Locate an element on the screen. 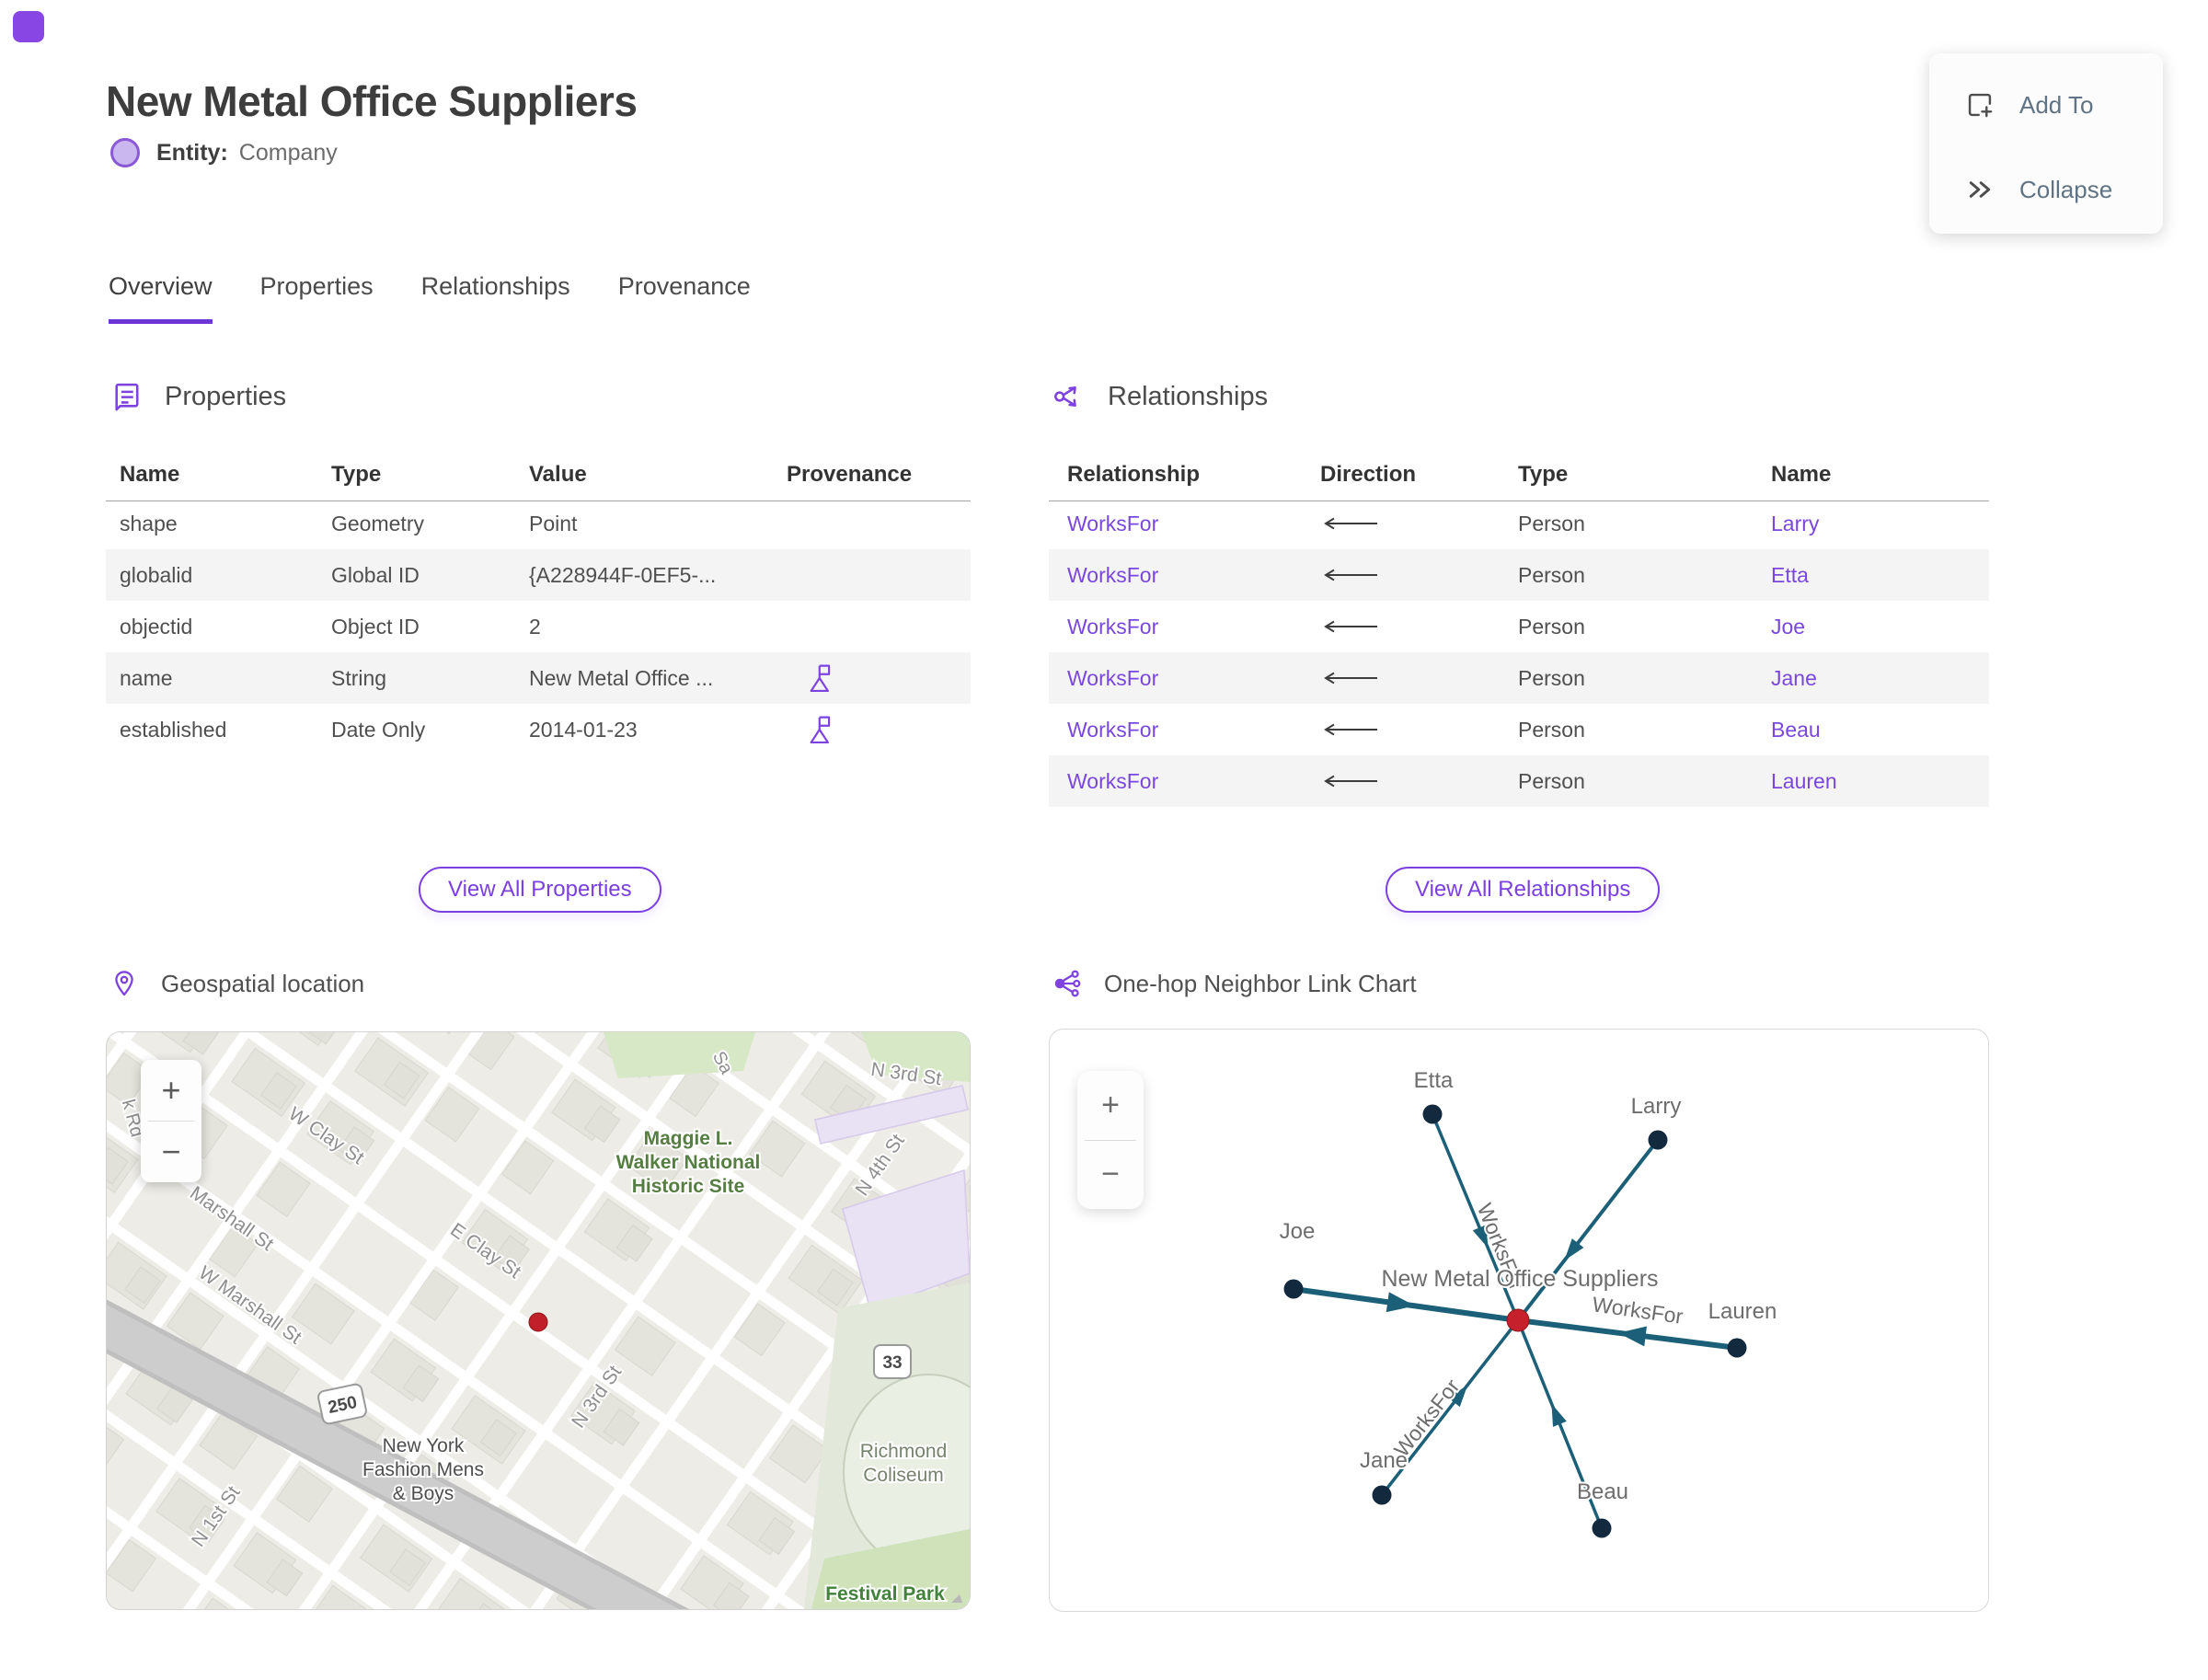 The width and height of the screenshot is (2208, 1680). add-to-button: Add To is located at coordinates (2046, 104).